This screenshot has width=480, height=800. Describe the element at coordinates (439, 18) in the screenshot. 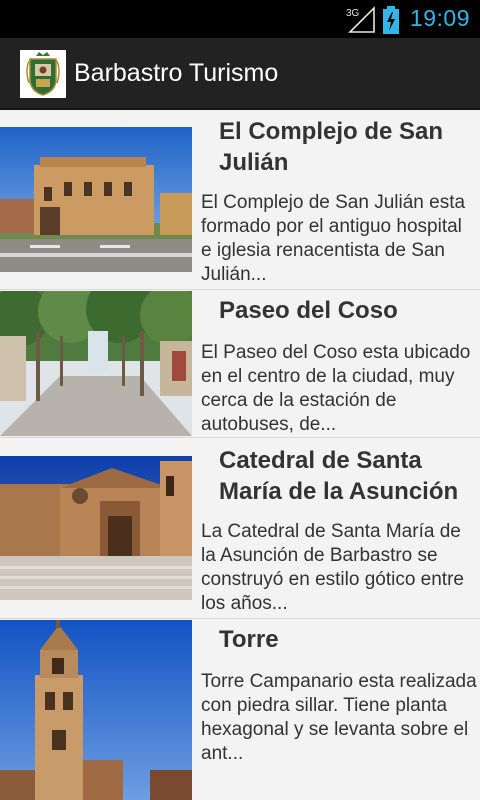

I see `status-time: 19:09` at that location.